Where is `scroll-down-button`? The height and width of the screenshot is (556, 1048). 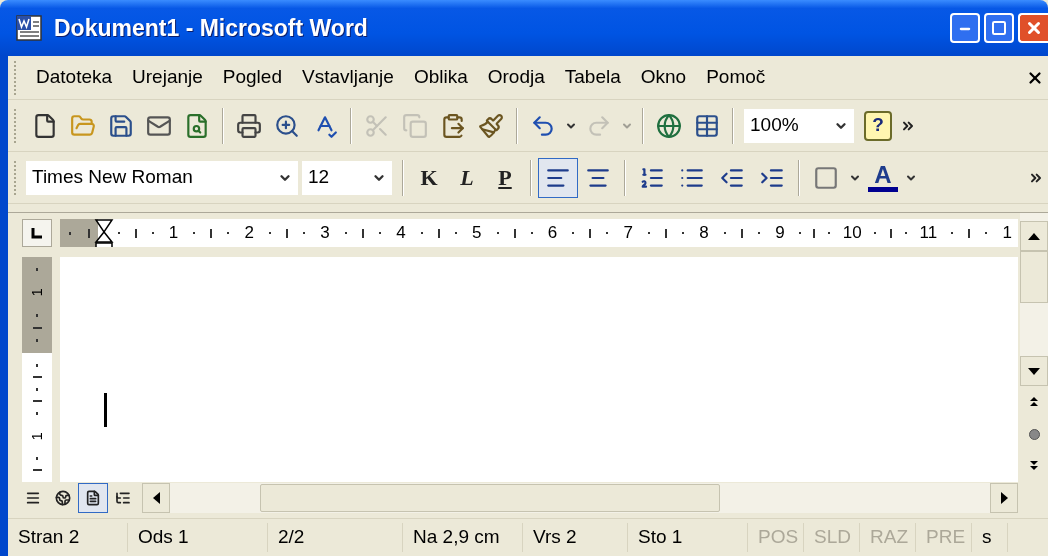 scroll-down-button is located at coordinates (1034, 371).